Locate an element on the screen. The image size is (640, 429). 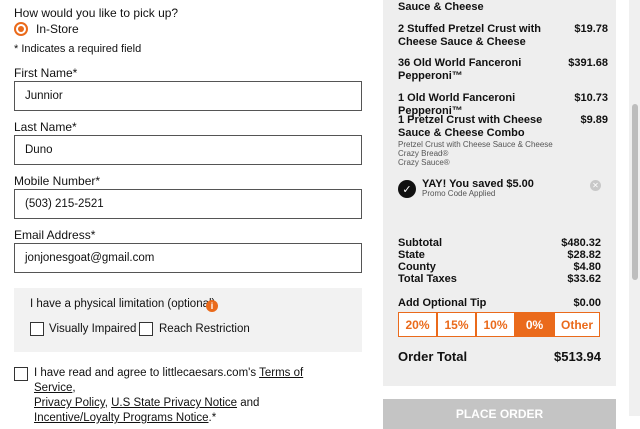
order-item-detail: Crazy Sauce® is located at coordinates (424, 162).